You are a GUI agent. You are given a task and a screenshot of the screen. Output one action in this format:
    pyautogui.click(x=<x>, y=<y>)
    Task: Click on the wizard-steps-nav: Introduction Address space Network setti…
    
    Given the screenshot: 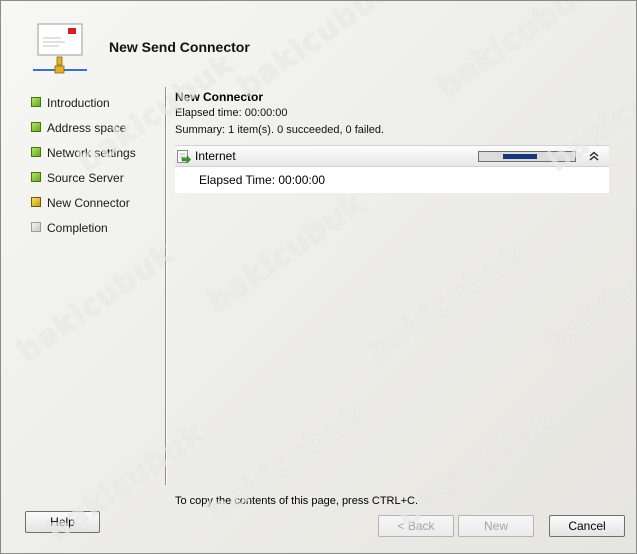 What is the action you would take?
    pyautogui.click(x=96, y=170)
    